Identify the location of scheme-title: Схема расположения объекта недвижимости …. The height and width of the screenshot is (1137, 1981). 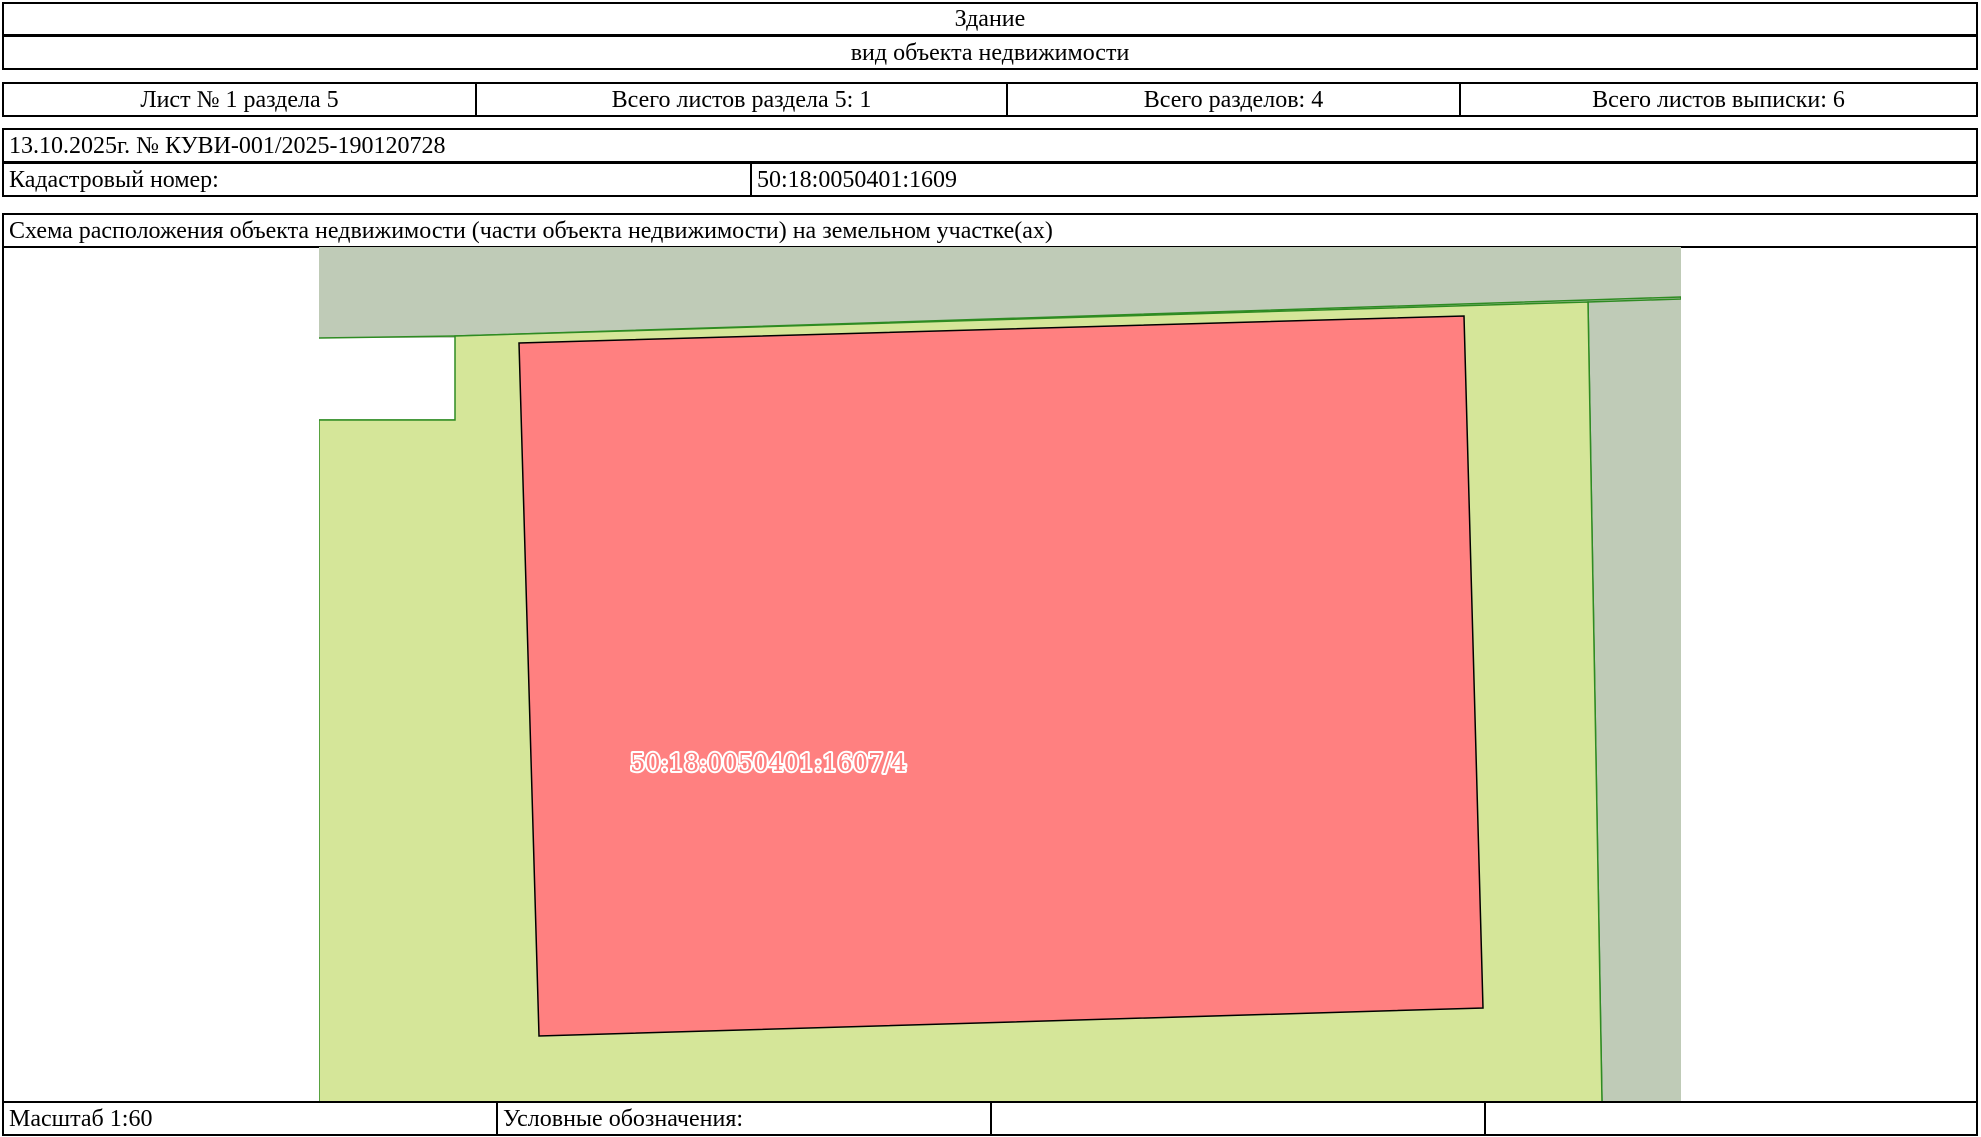
(531, 230).